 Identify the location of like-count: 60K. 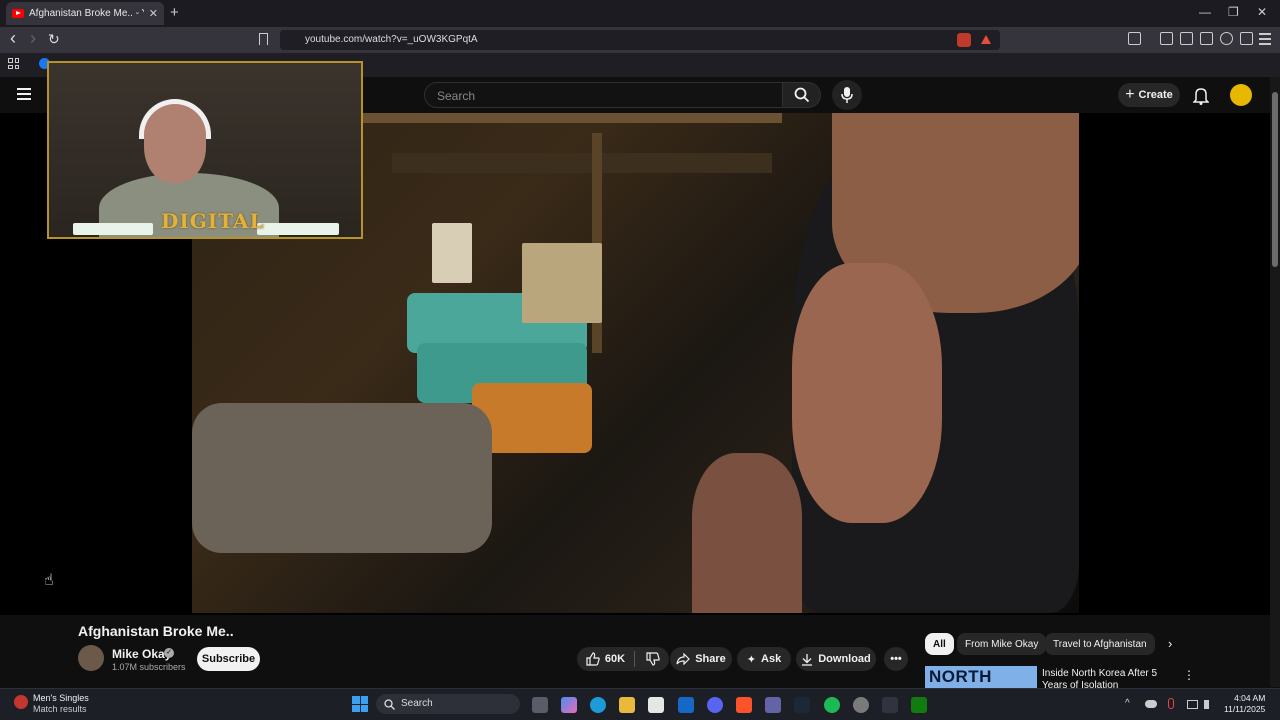
(615, 659).